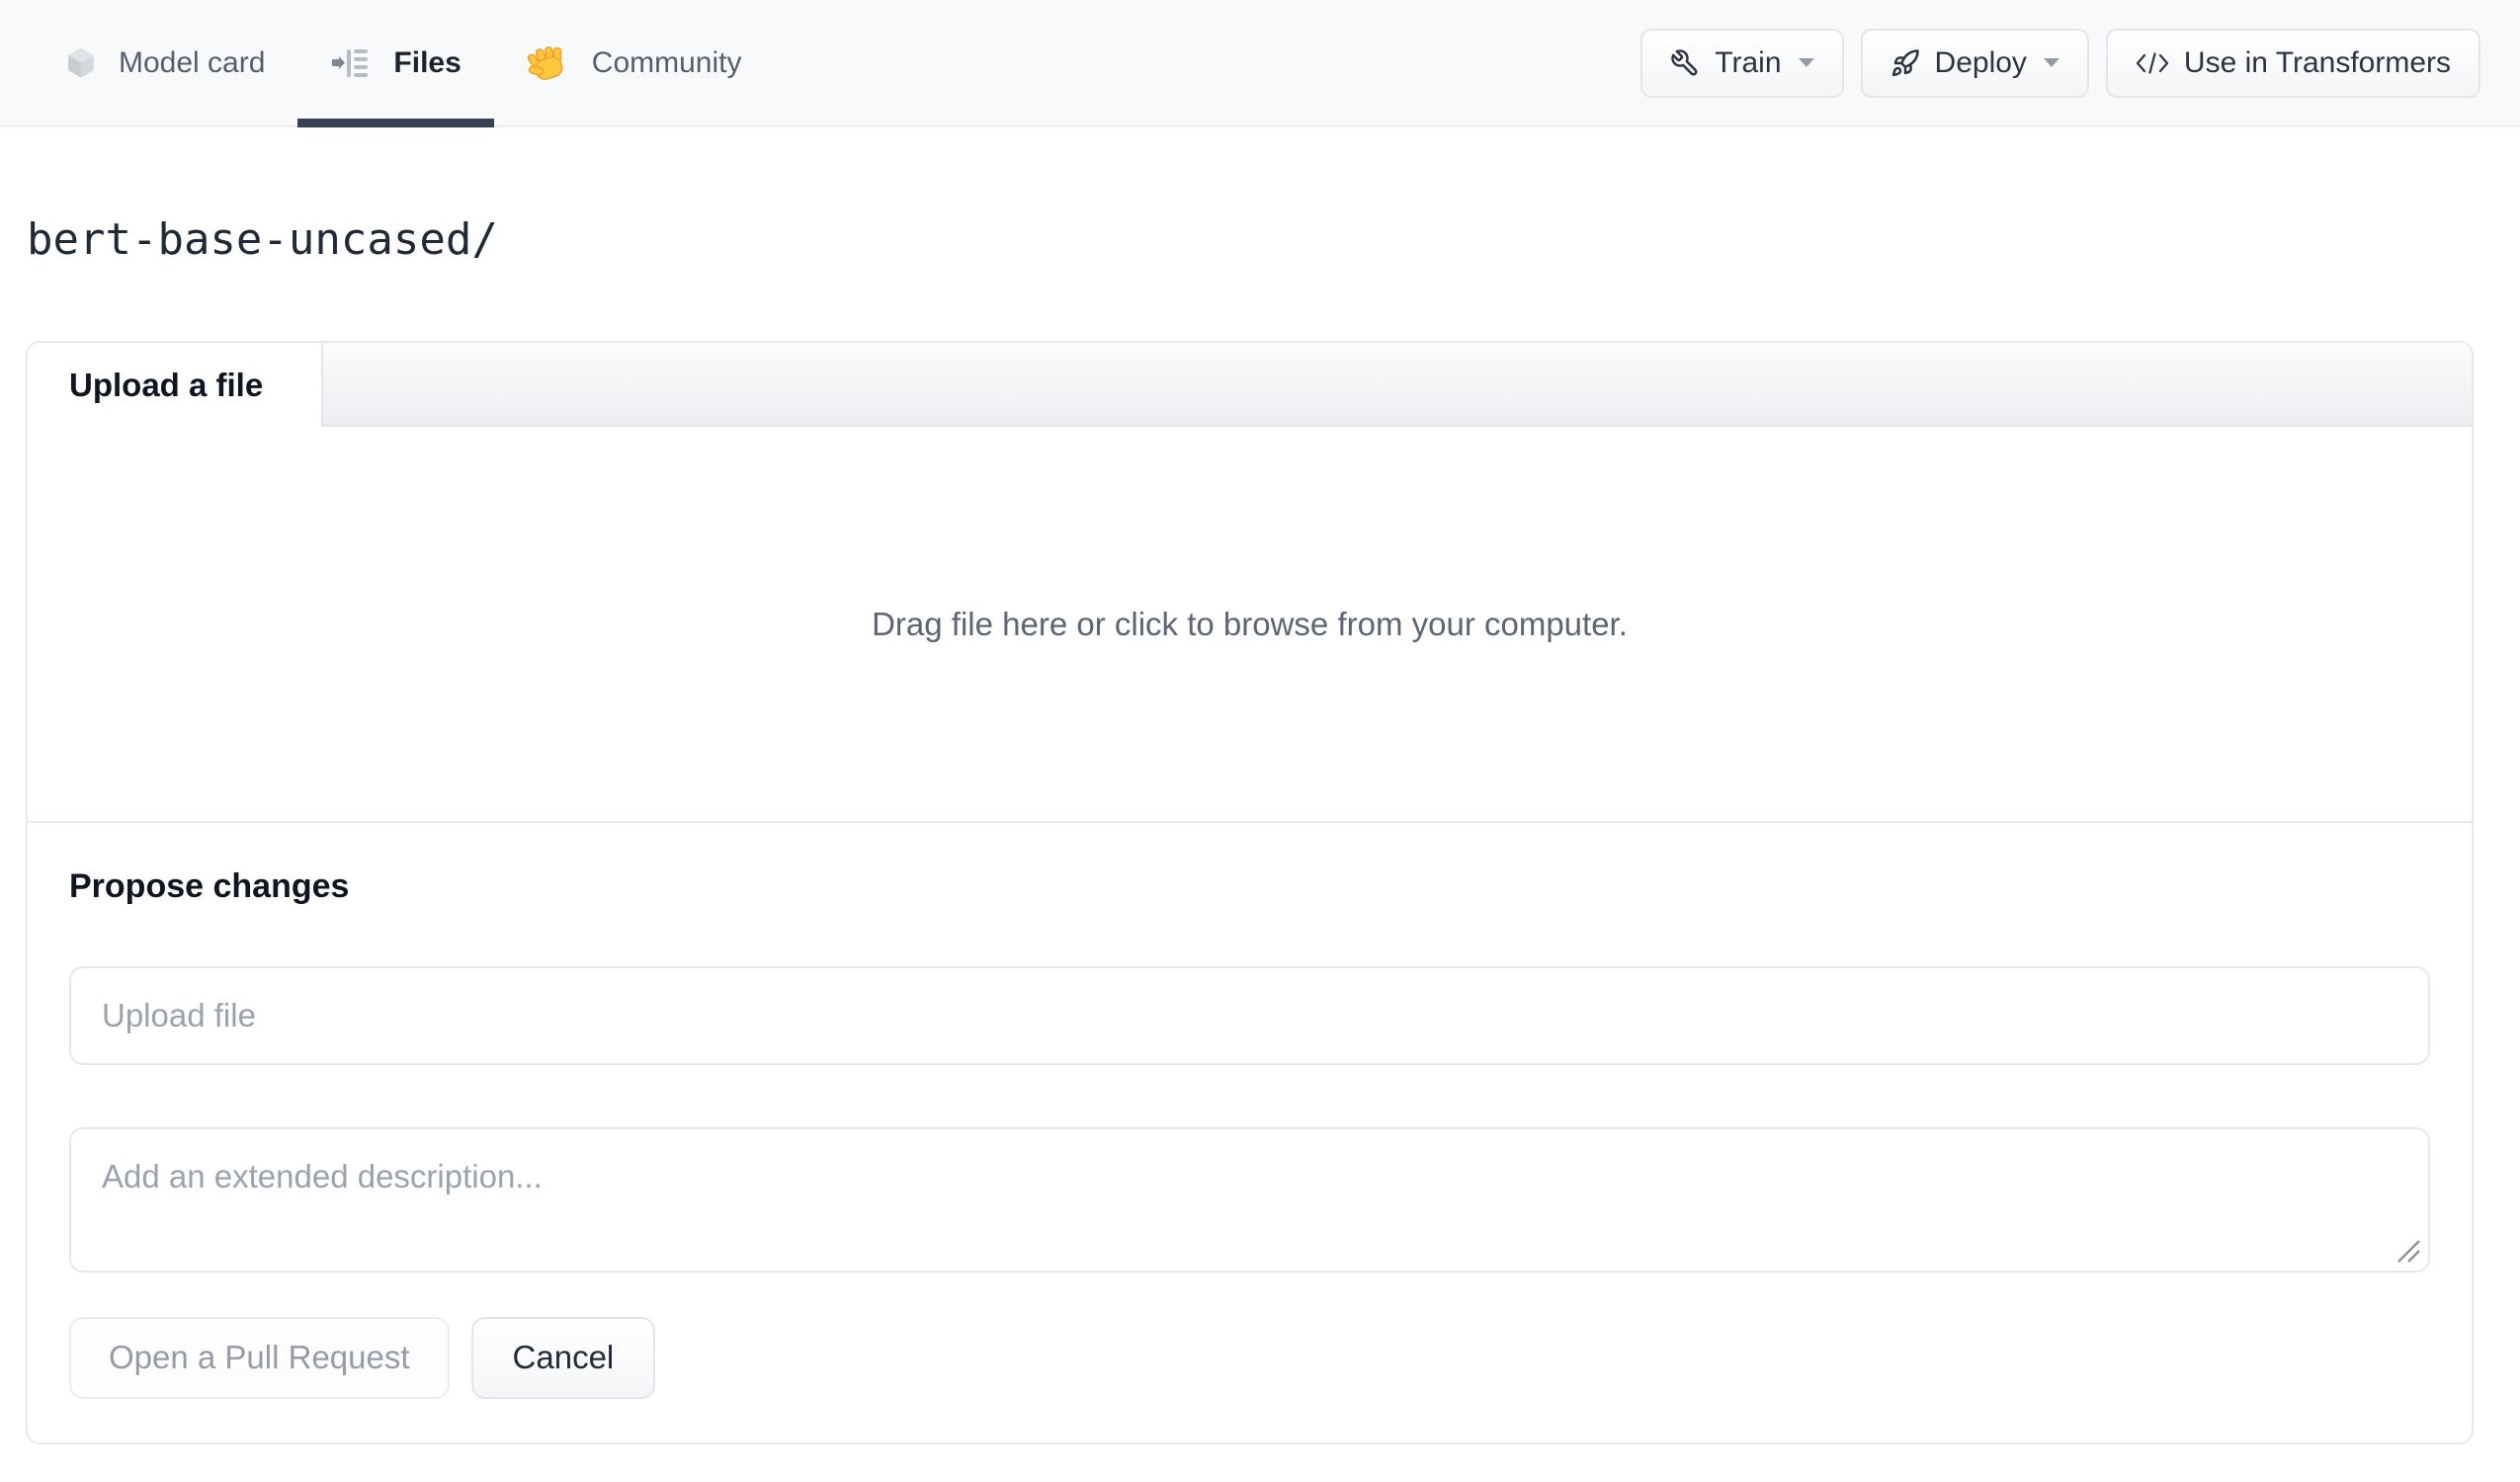  I want to click on repo-action-buttons: Train Deploy Use in Transformers, so click(2080, 62).